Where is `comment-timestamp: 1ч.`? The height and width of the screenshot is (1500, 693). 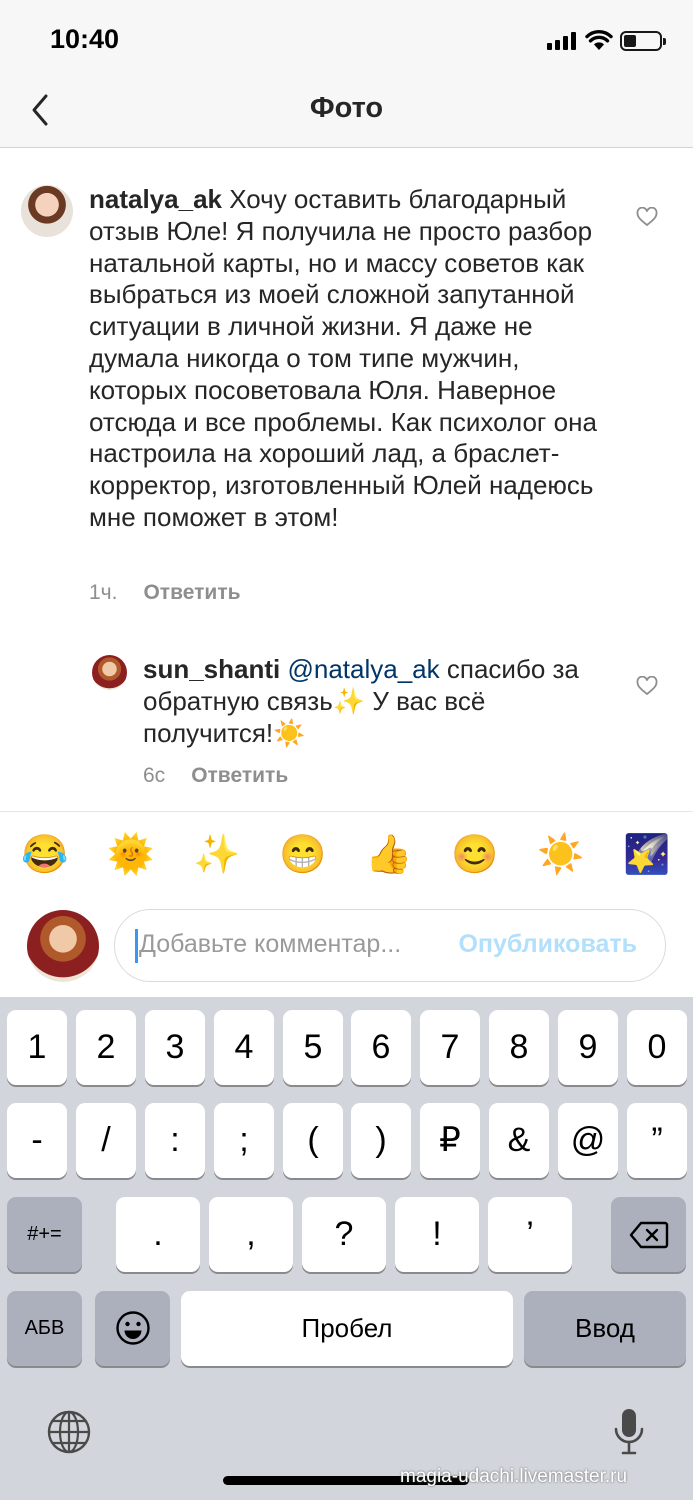
comment-timestamp: 1ч. is located at coordinates (103, 592).